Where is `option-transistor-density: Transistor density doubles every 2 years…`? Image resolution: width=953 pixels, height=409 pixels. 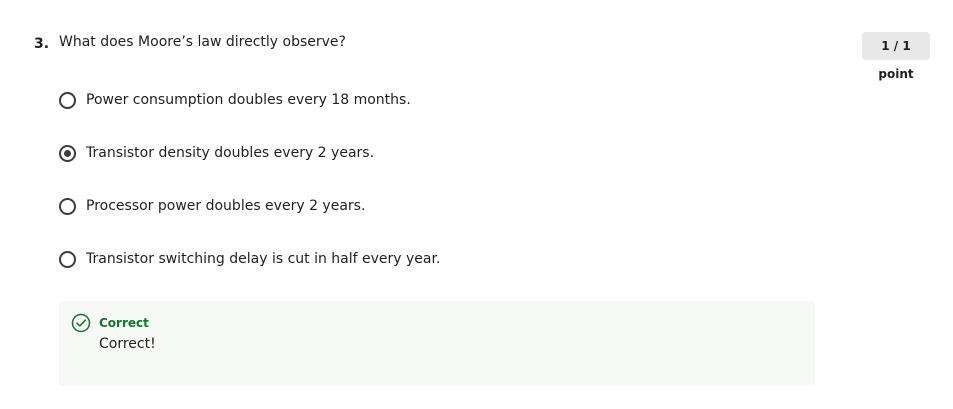
option-transistor-density: Transistor density doubles every 2 years… is located at coordinates (438, 153).